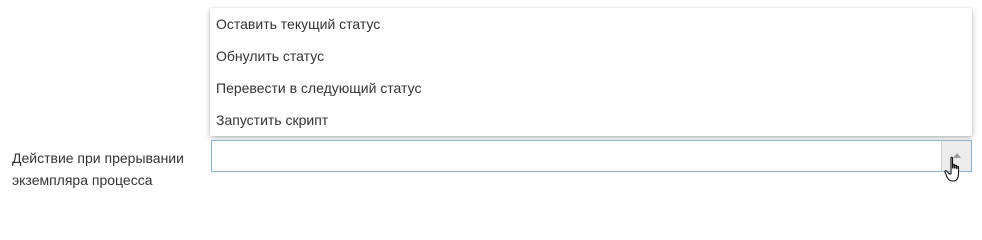 Image resolution: width=982 pixels, height=240 pixels. Describe the element at coordinates (591, 156) in the screenshot. I see `interrupt-action-select` at that location.